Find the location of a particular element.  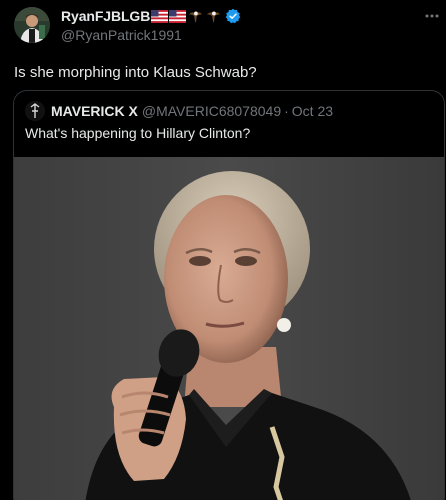

quoted-date: Oct 23 is located at coordinates (312, 111).